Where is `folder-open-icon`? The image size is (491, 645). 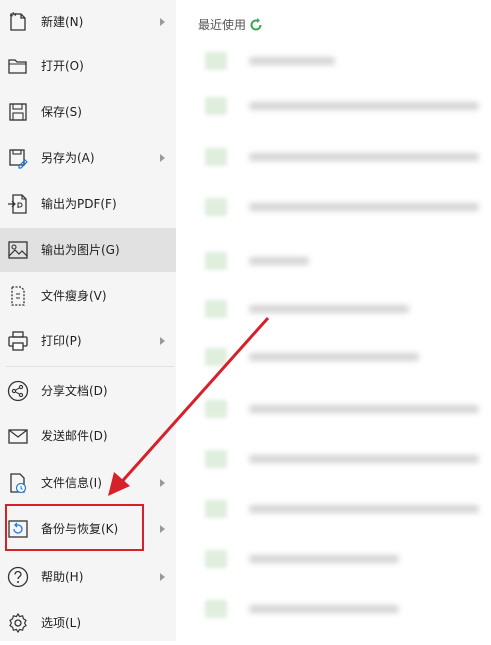
folder-open-icon is located at coordinates (18, 66).